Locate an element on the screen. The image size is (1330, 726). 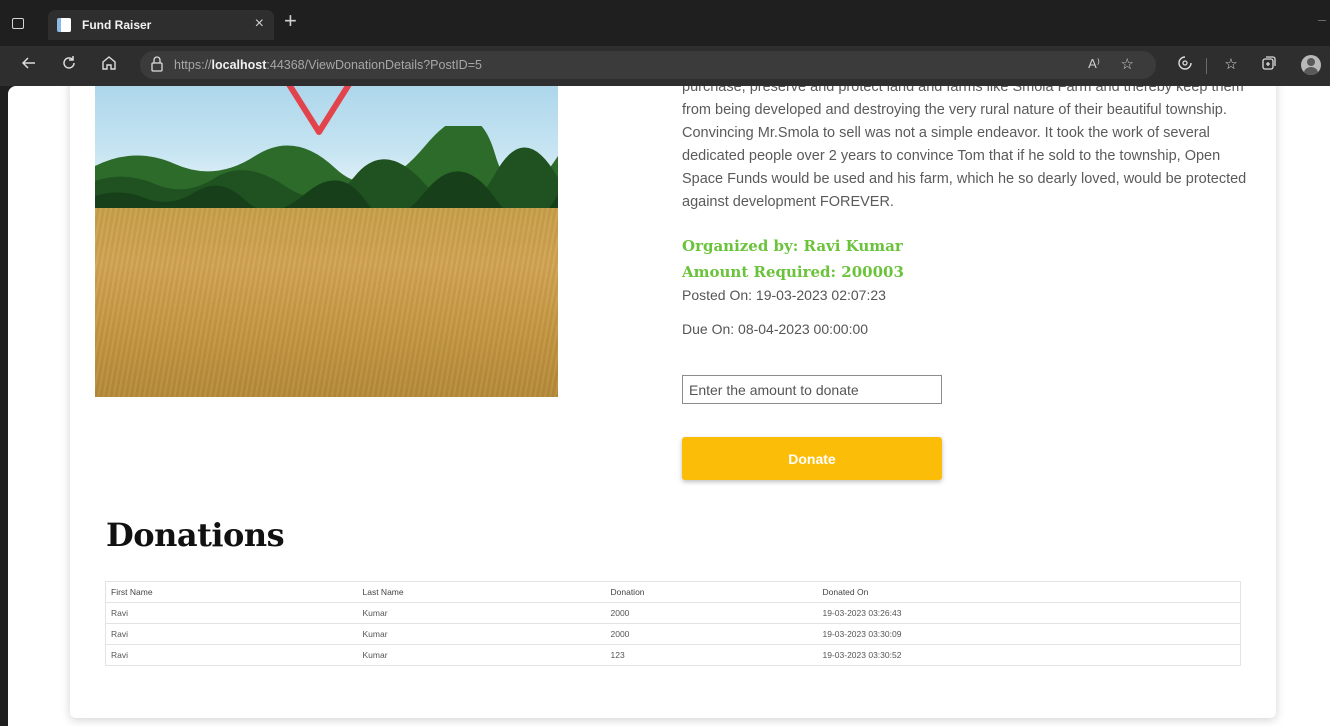
read-aloud-icon: A⁾ is located at coordinates (1094, 64).